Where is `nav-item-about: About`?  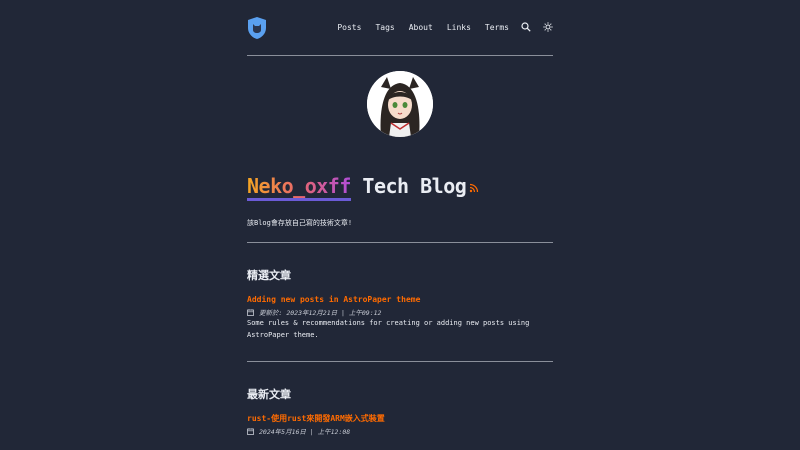 nav-item-about: About is located at coordinates (421, 27).